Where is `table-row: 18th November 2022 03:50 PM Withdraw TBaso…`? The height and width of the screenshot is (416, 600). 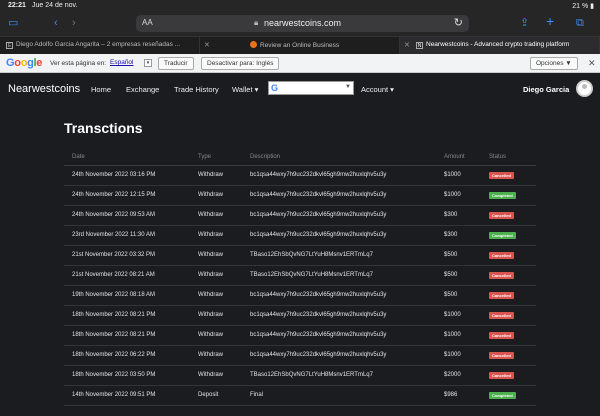
table-row: 18th November 2022 03:50 PM Withdraw TBaso… is located at coordinates (300, 376).